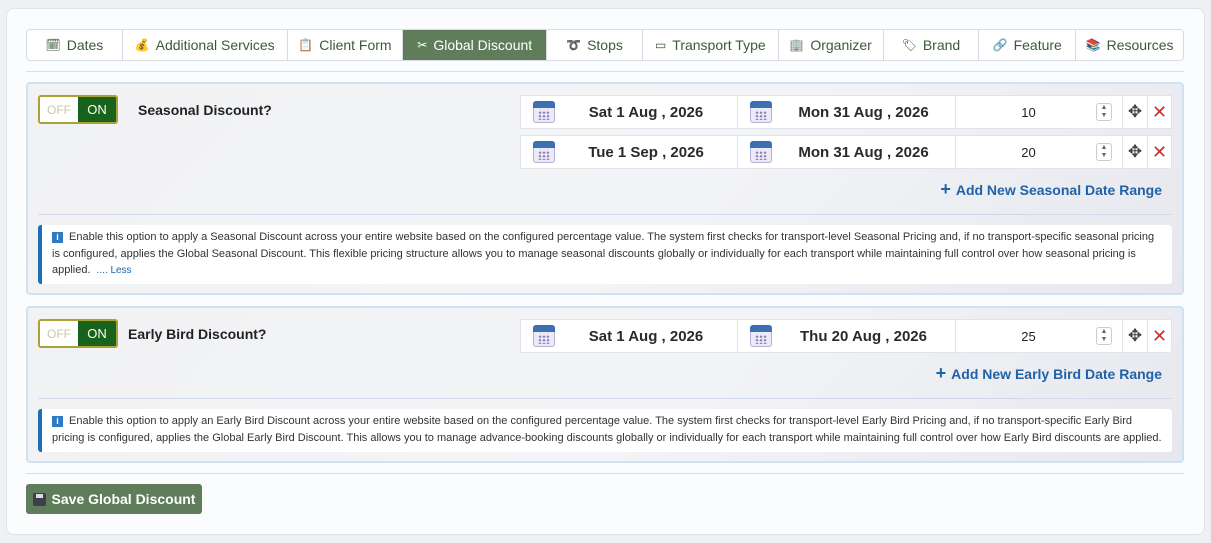  What do you see at coordinates (306, 45) in the screenshot?
I see `clipboard-icon: 📋` at bounding box center [306, 45].